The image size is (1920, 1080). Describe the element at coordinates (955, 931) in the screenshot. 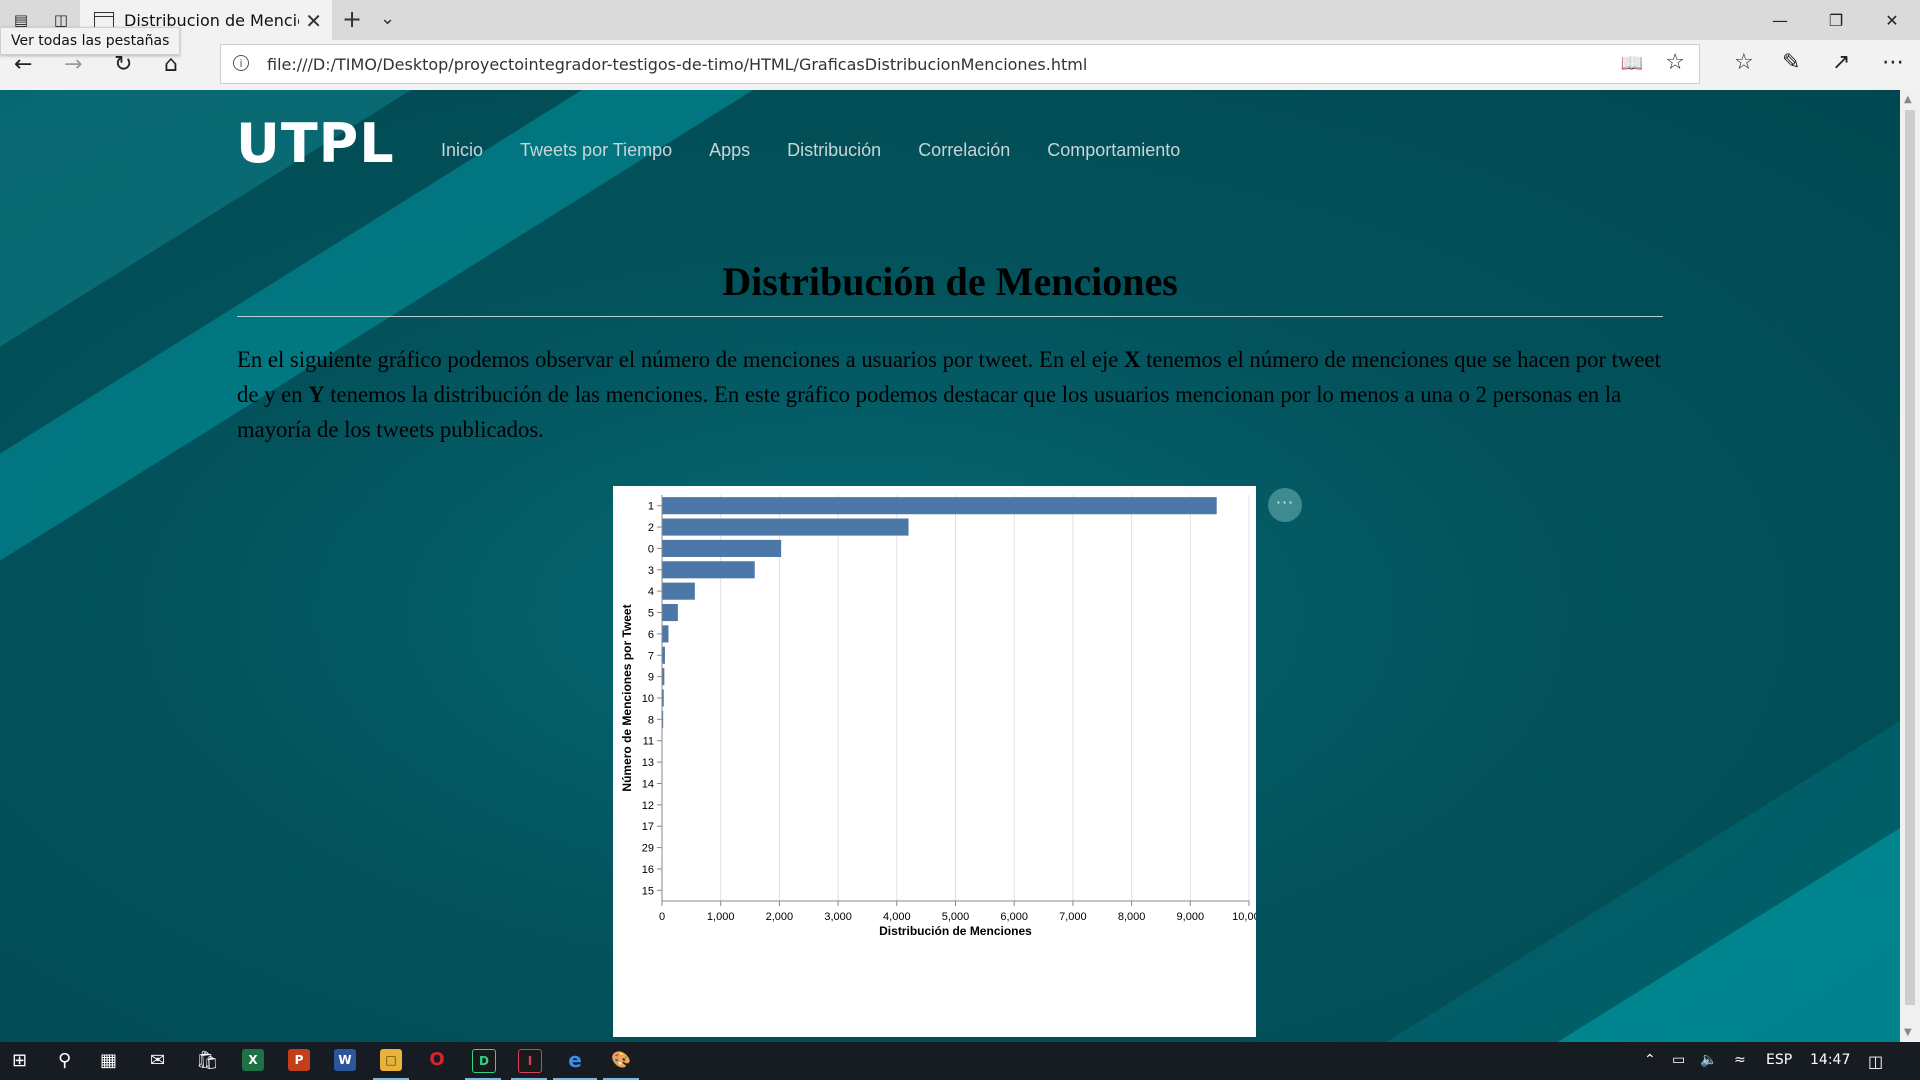

I see `x-axis-title: Distribución de Menciones` at that location.